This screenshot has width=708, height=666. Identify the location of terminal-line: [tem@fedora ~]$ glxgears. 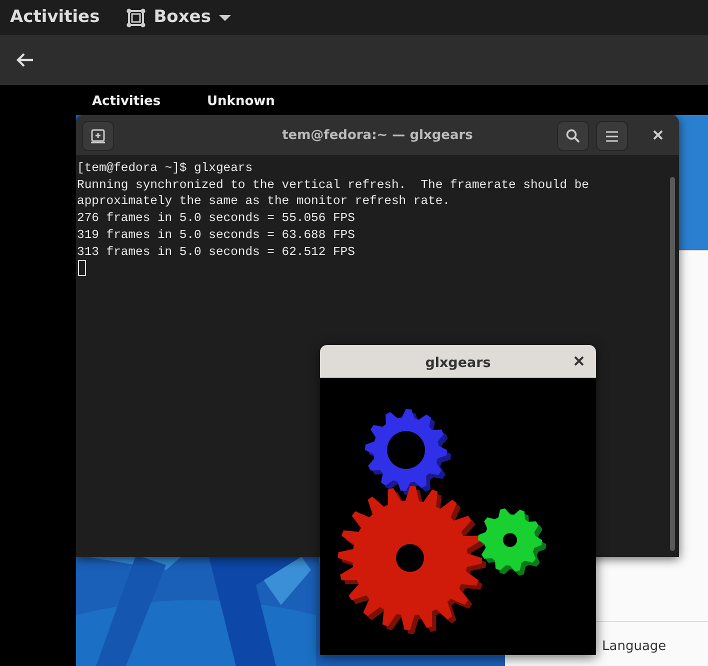
(165, 168).